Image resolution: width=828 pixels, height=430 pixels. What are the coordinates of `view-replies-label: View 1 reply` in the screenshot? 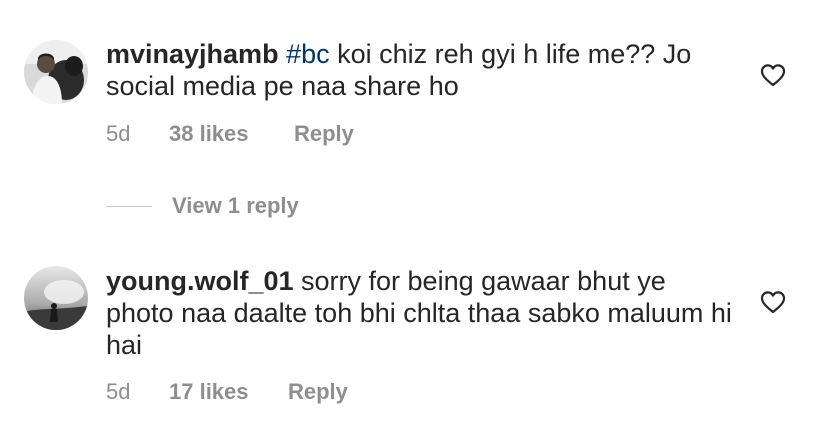 It's located at (235, 205).